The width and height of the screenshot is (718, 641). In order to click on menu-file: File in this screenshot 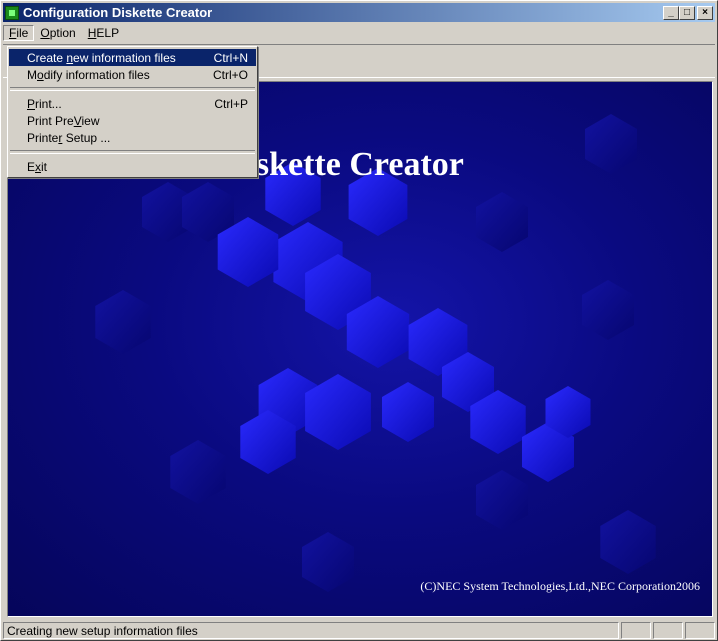, I will do `click(19, 33)`.